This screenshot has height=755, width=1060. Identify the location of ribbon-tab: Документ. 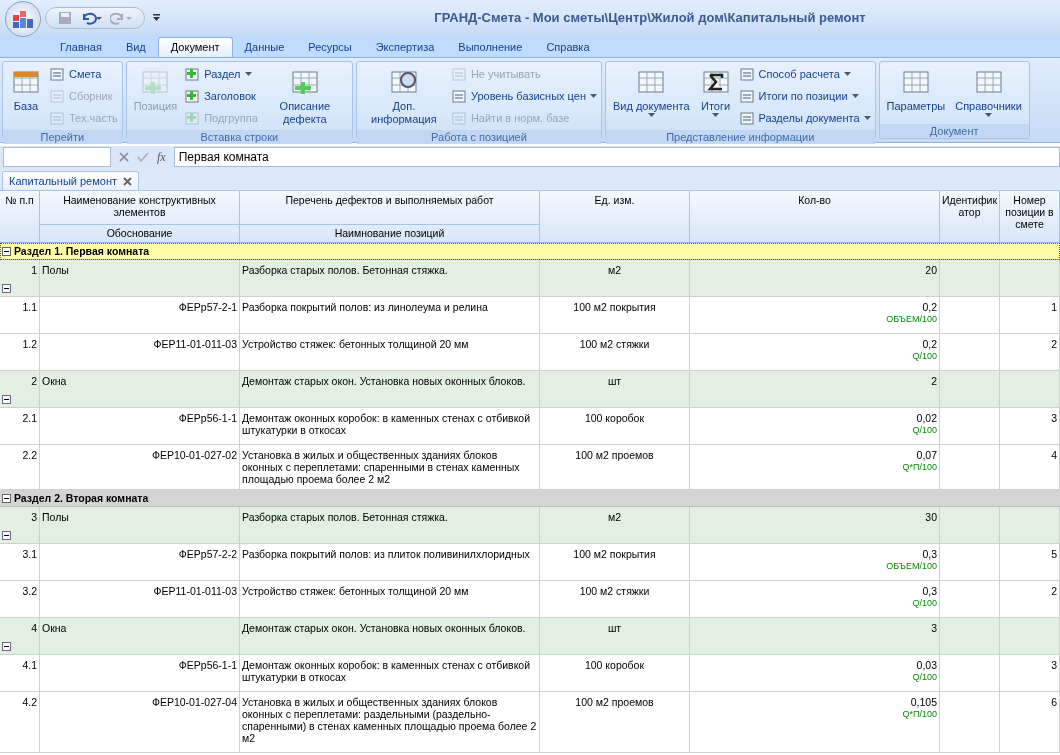
(195, 47).